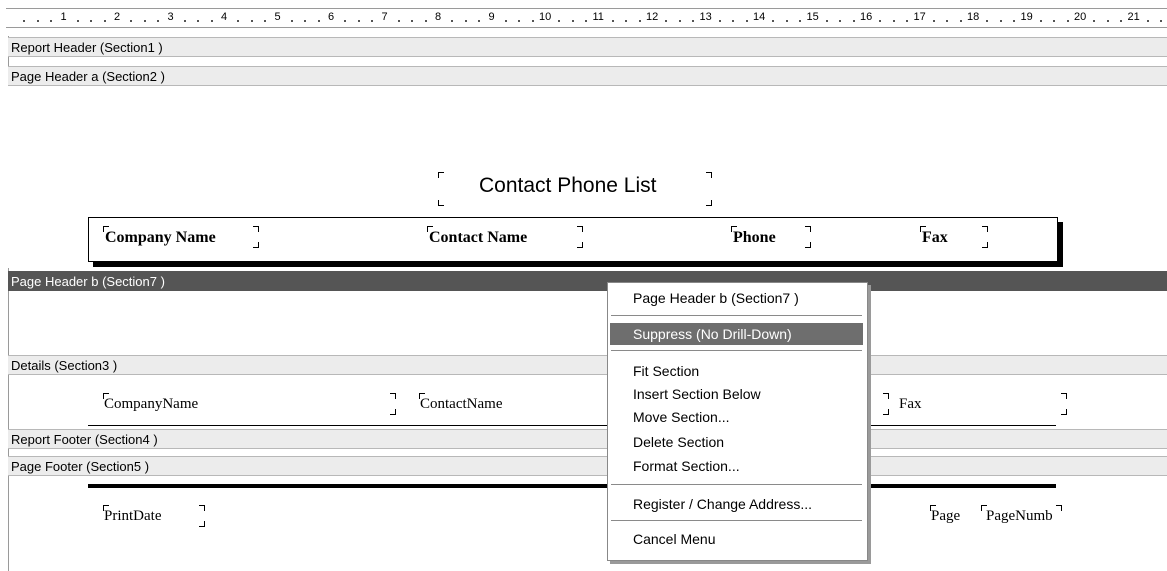 The height and width of the screenshot is (571, 1167). Describe the element at coordinates (478, 237) in the screenshot. I see `column-label-text: Contact Name` at that location.